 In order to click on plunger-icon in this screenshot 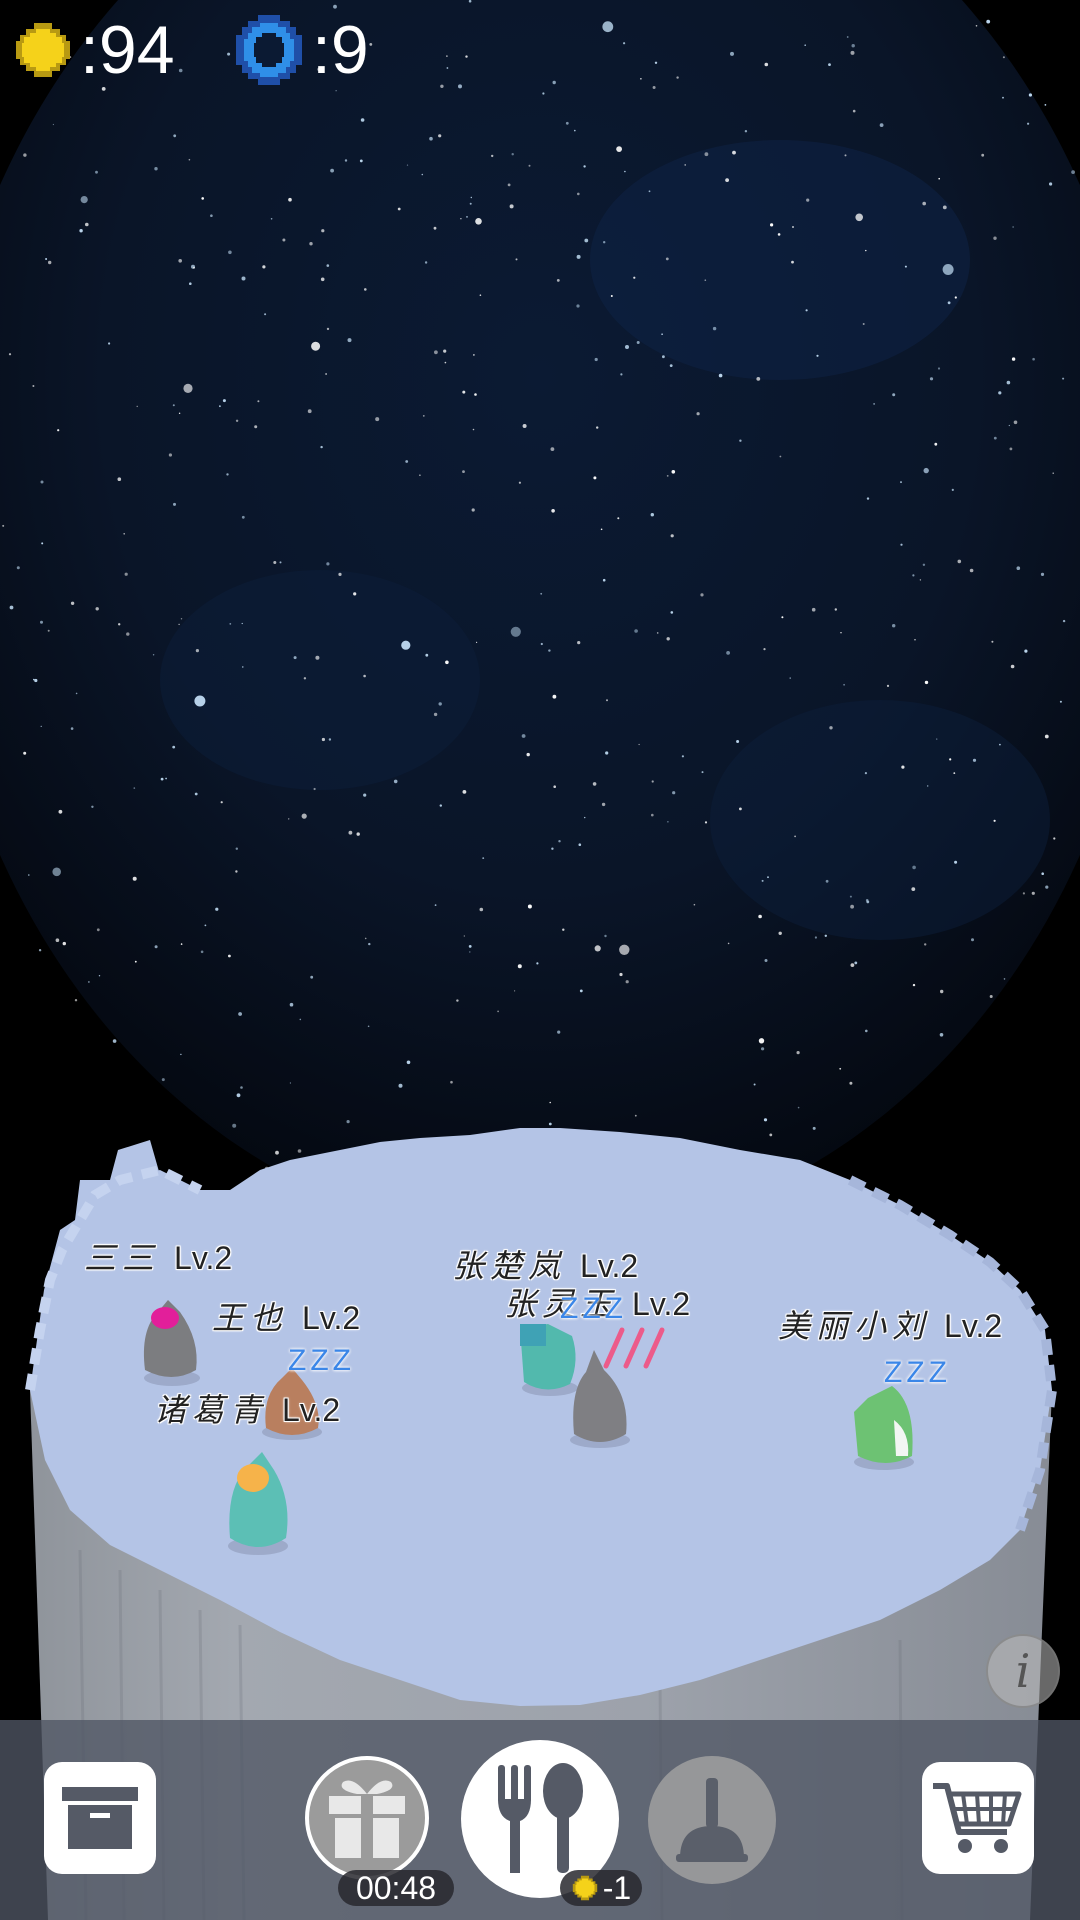, I will do `click(712, 1820)`.